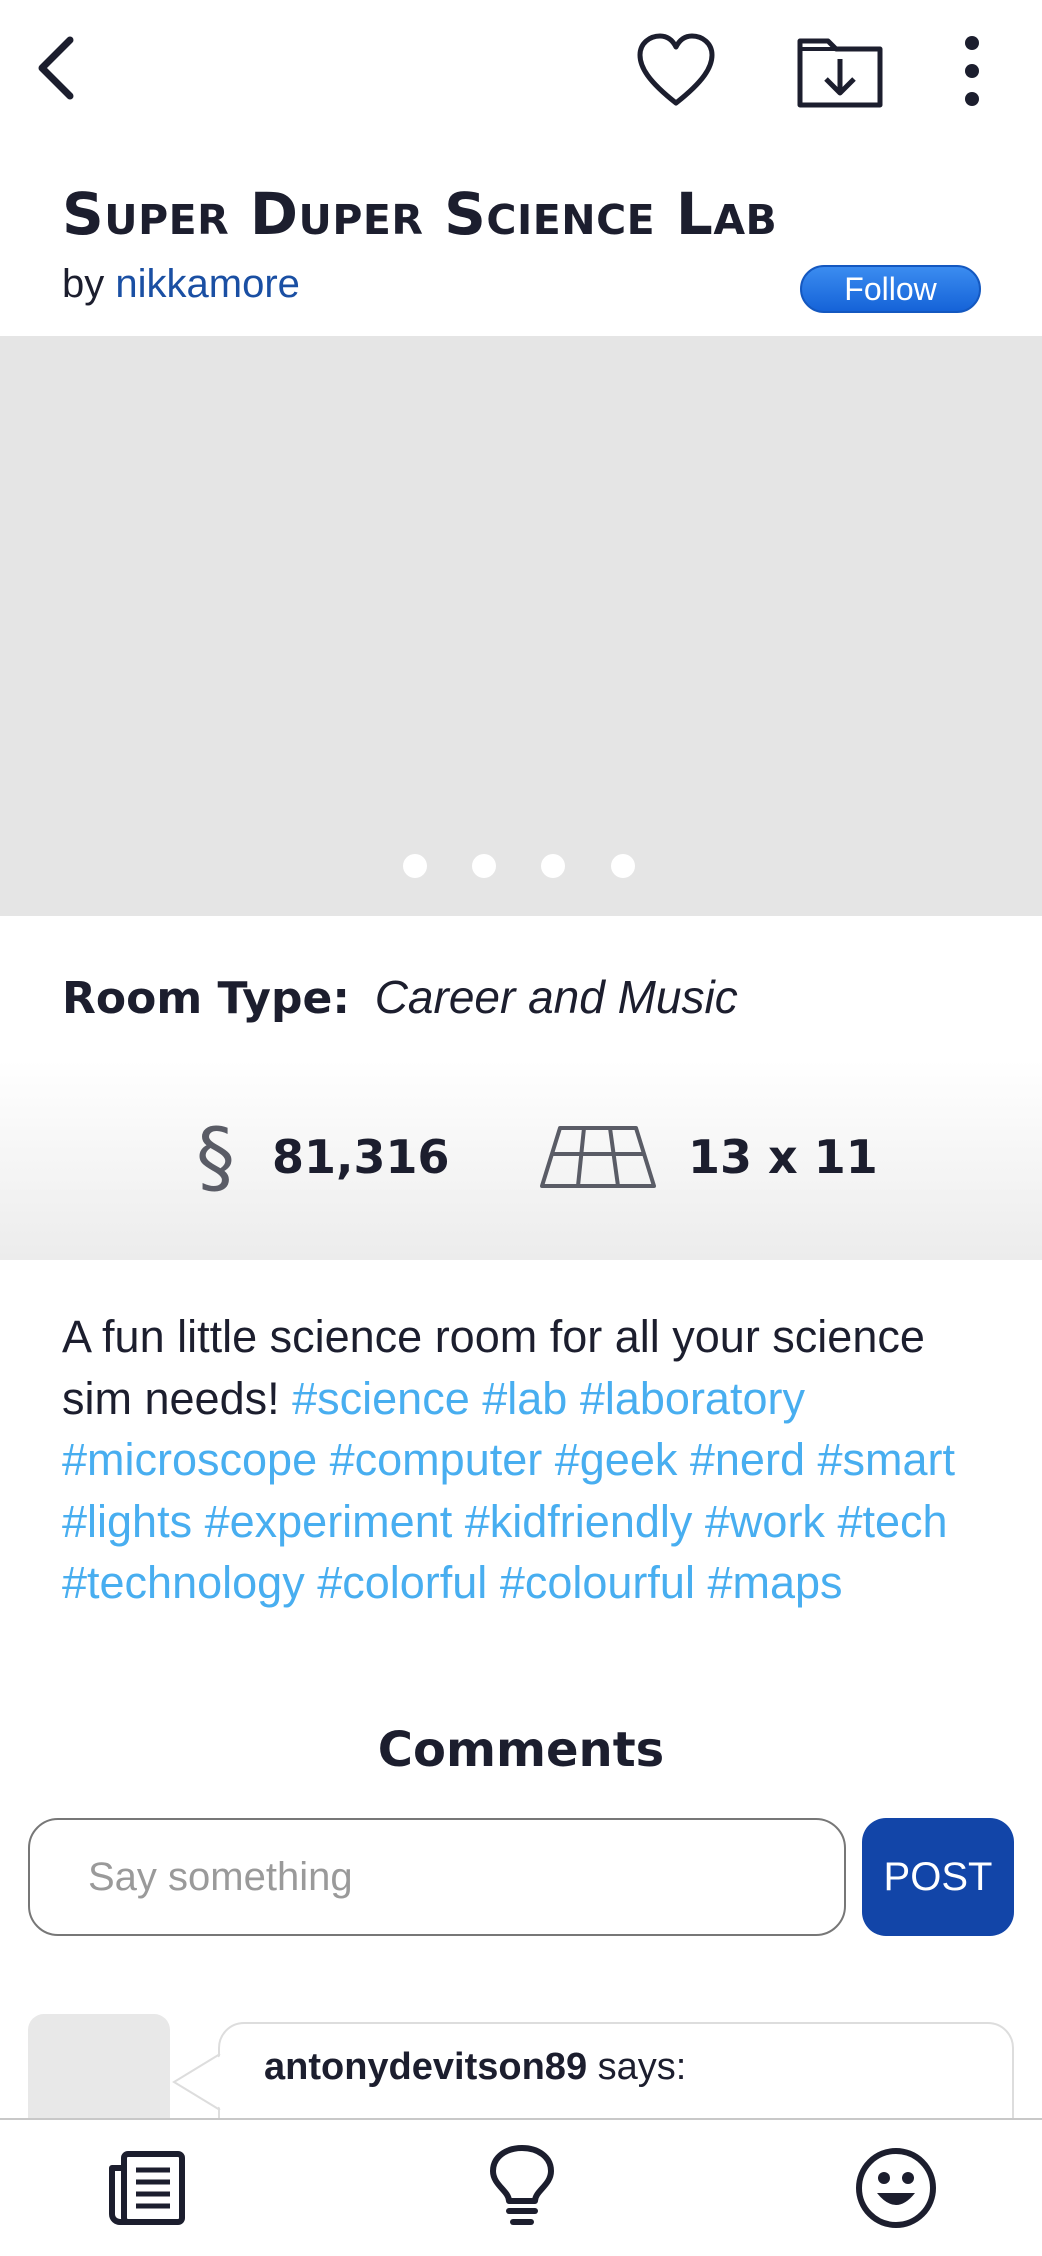 The image size is (1042, 2256). Describe the element at coordinates (206, 998) in the screenshot. I see `room-type-label: Room Type:` at that location.